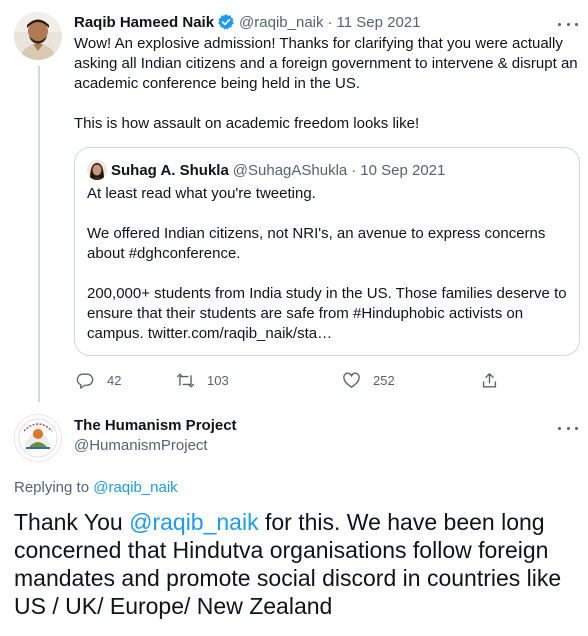 The image size is (588, 636). What do you see at coordinates (97, 170) in the screenshot?
I see `quoted-avatar` at bounding box center [97, 170].